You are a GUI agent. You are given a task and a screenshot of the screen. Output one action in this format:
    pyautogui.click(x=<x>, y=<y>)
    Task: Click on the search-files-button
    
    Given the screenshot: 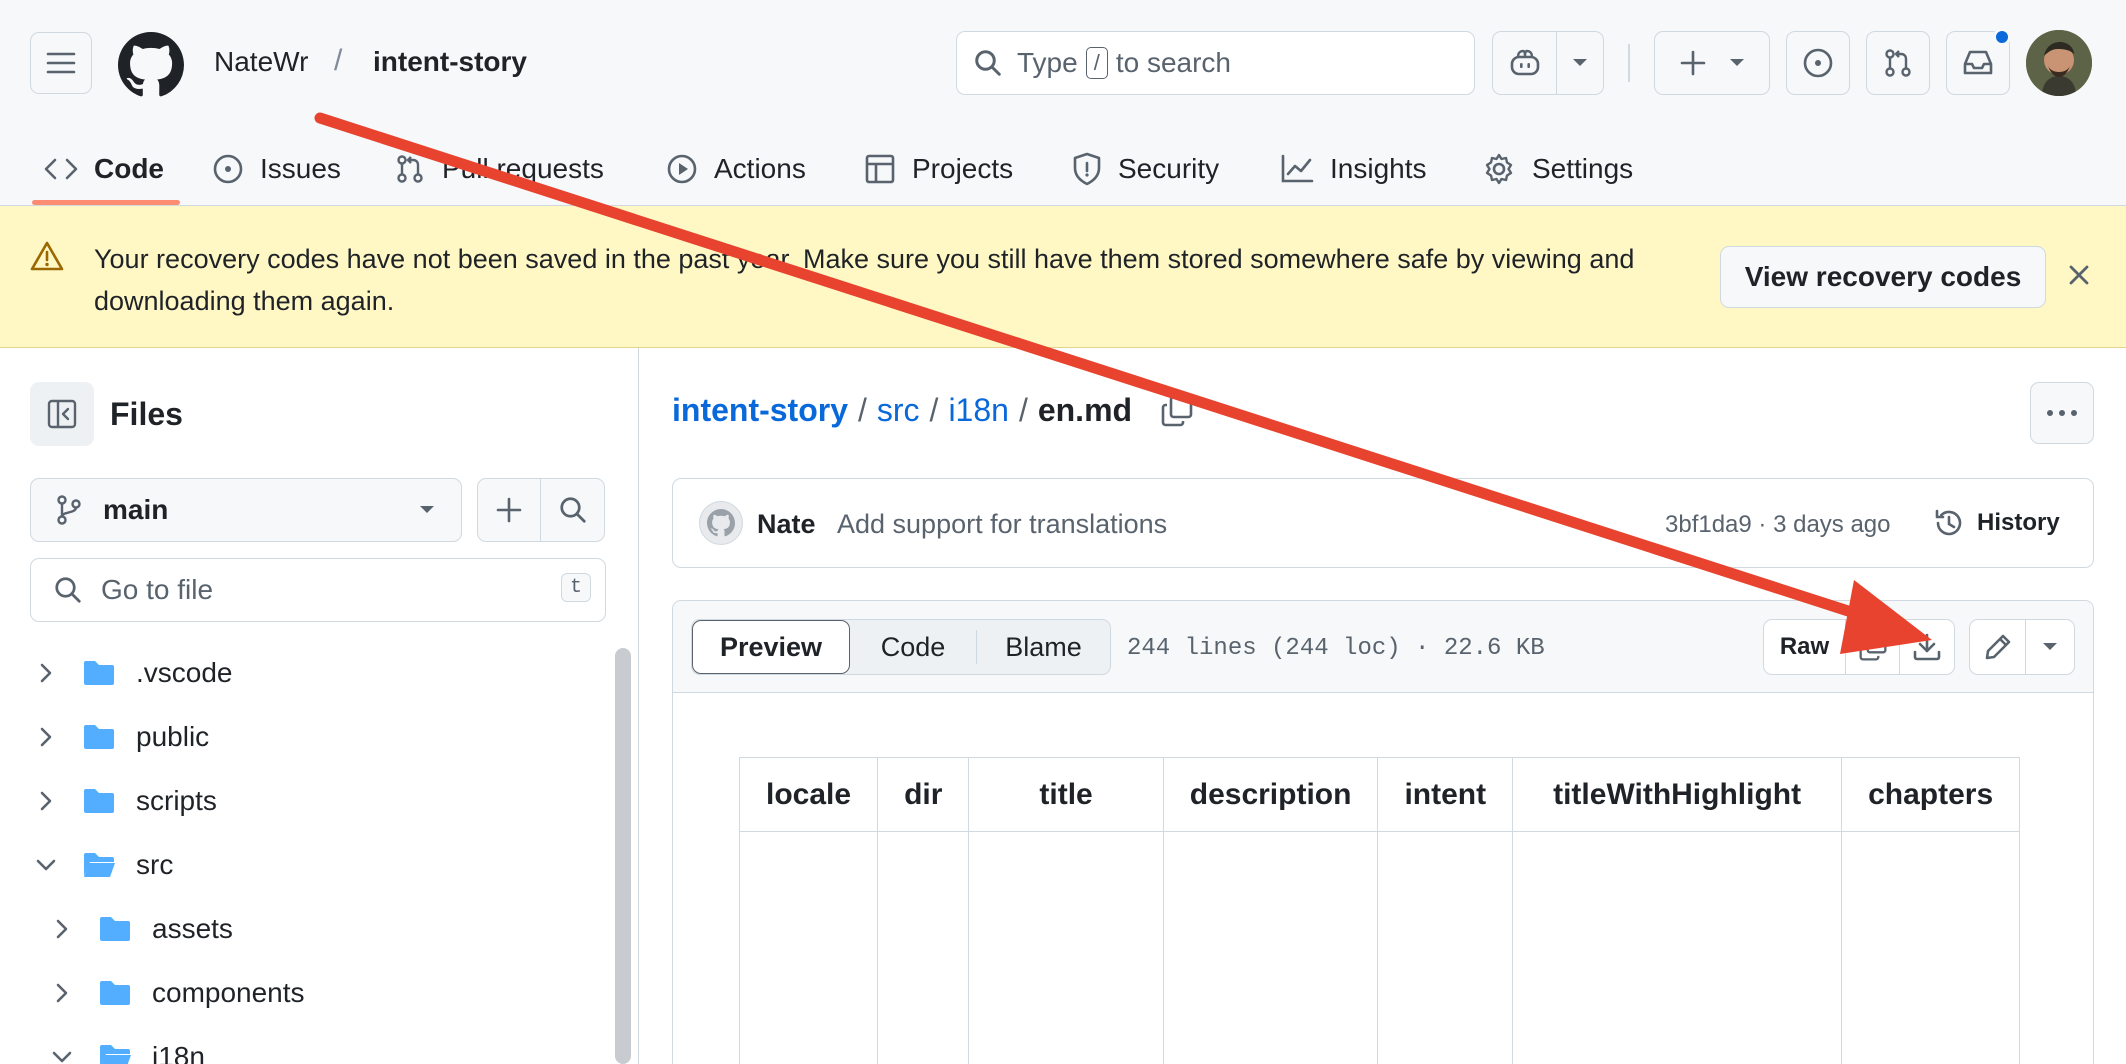 What is the action you would take?
    pyautogui.click(x=572, y=510)
    